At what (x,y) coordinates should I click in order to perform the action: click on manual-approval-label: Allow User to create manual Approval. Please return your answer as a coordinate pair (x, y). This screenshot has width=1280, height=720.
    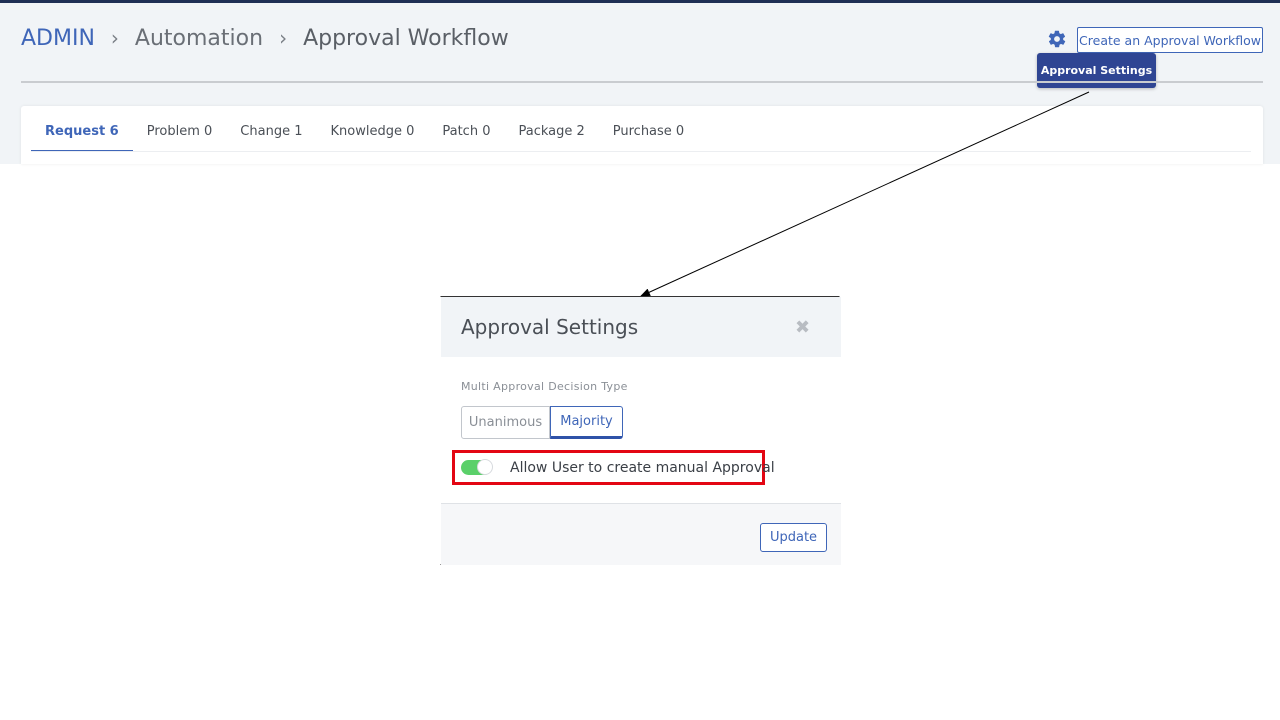
    Looking at the image, I should click on (642, 468).